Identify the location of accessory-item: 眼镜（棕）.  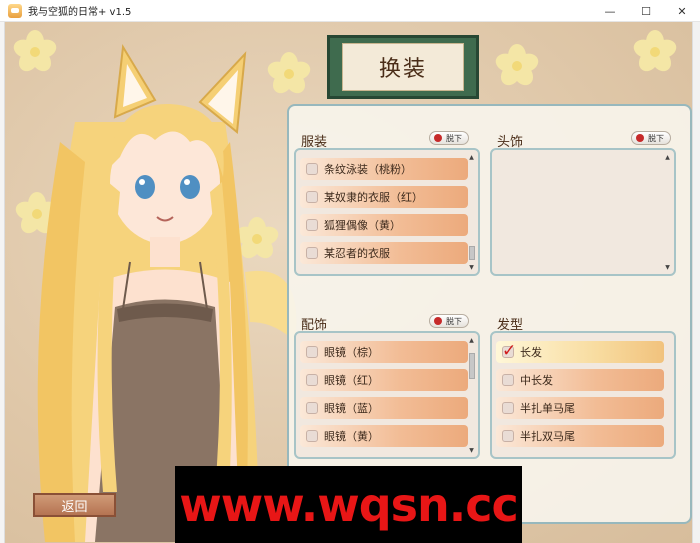
(384, 352).